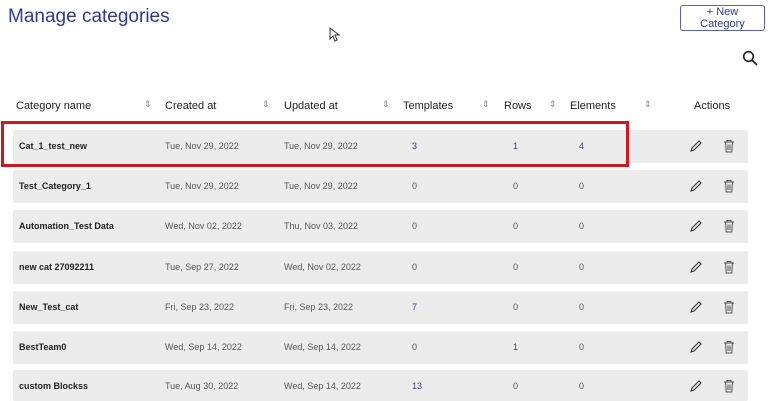 The width and height of the screenshot is (778, 401). Describe the element at coordinates (311, 106) in the screenshot. I see `header-updated-at: Updated at` at that location.